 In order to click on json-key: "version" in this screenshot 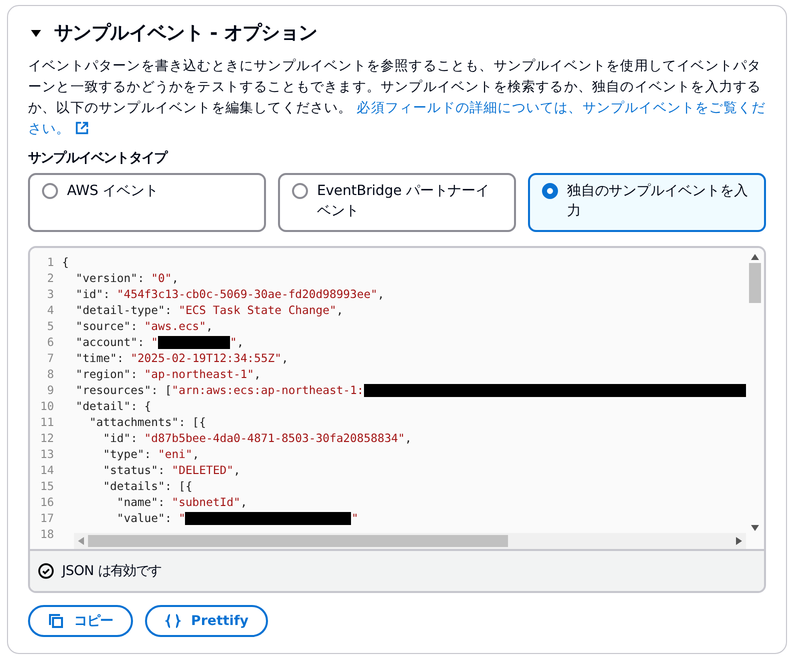, I will do `click(100, 278)`.